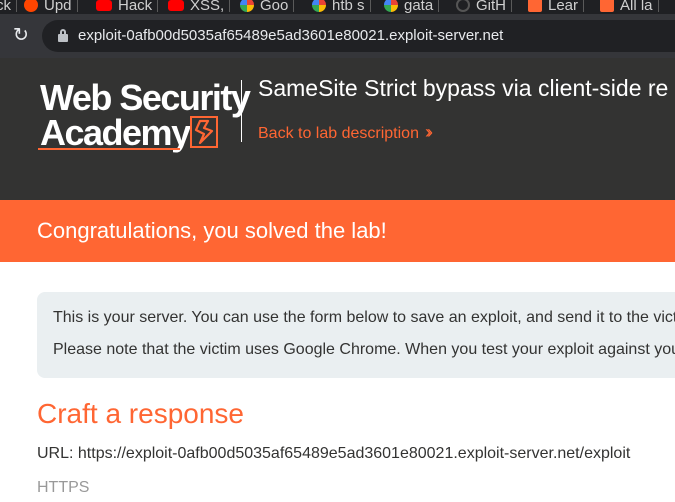 This screenshot has width=675, height=502. What do you see at coordinates (428, 132) in the screenshot?
I see `double-chevron-right-icon: ››` at bounding box center [428, 132].